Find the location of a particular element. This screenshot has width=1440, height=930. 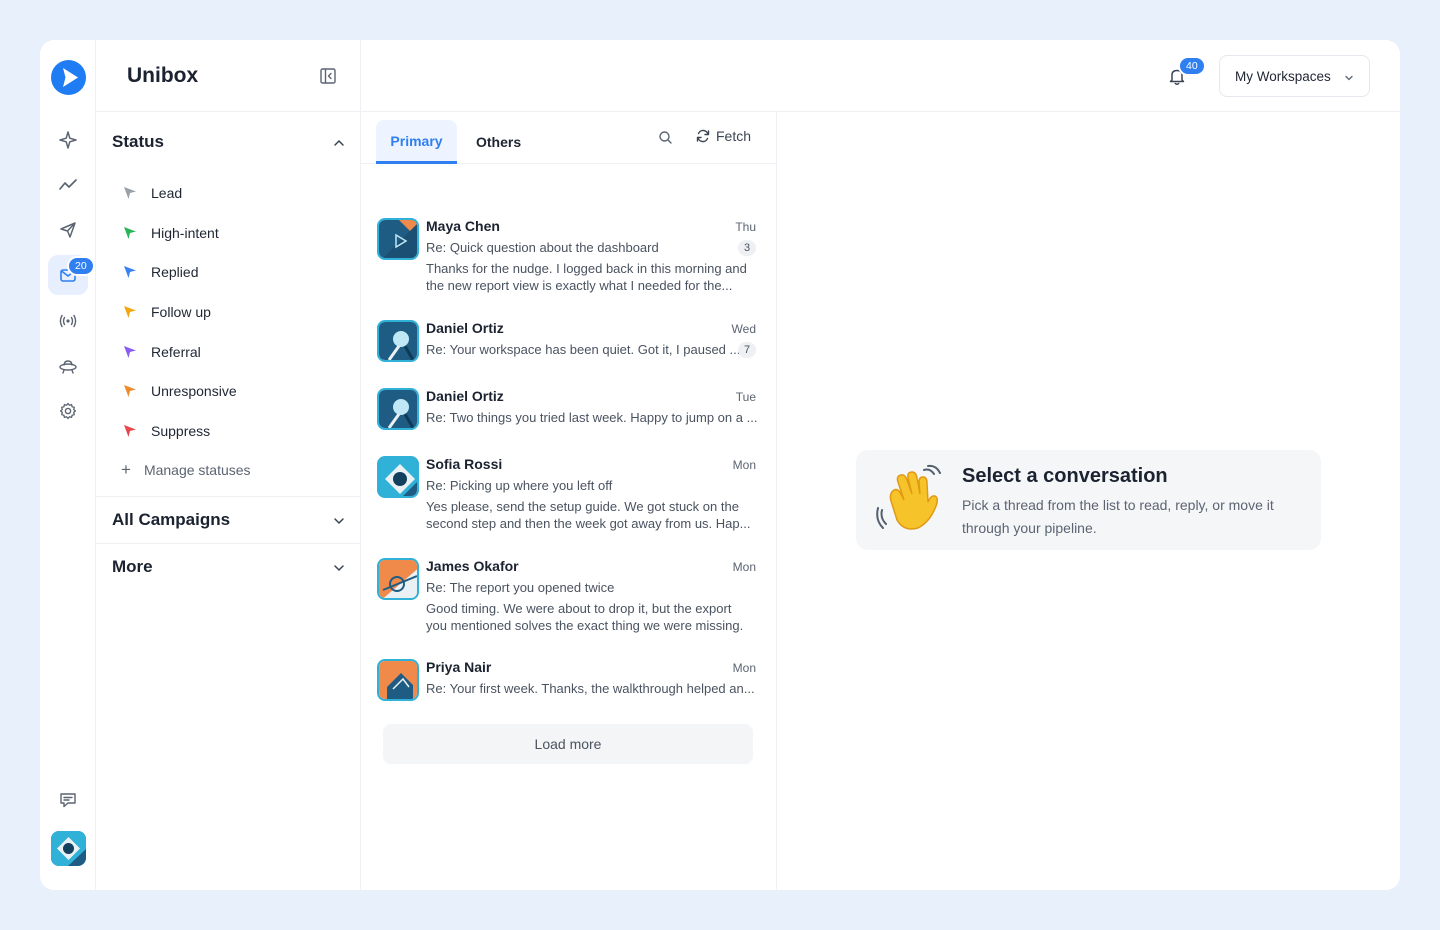

search-icon is located at coordinates (665, 137).